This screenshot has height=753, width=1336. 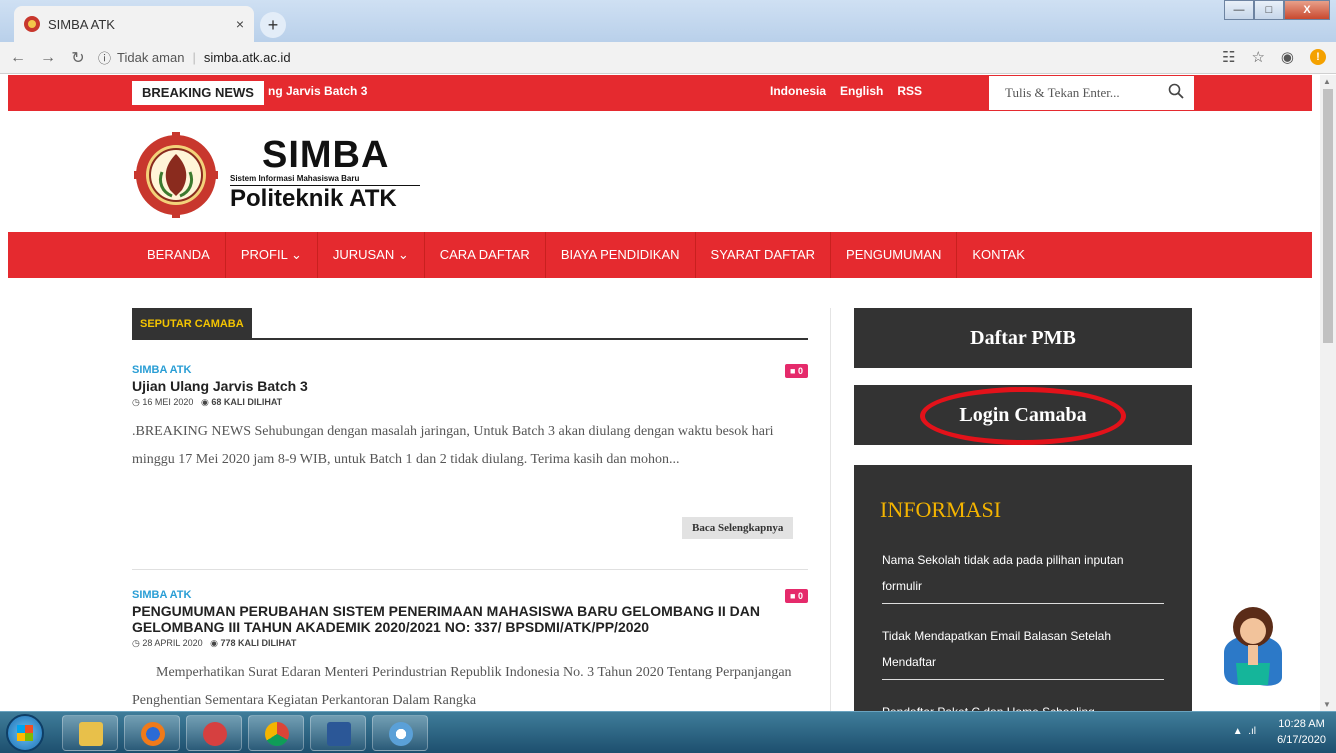 What do you see at coordinates (1318, 57) in the screenshot?
I see `update-warning-icon: !` at bounding box center [1318, 57].